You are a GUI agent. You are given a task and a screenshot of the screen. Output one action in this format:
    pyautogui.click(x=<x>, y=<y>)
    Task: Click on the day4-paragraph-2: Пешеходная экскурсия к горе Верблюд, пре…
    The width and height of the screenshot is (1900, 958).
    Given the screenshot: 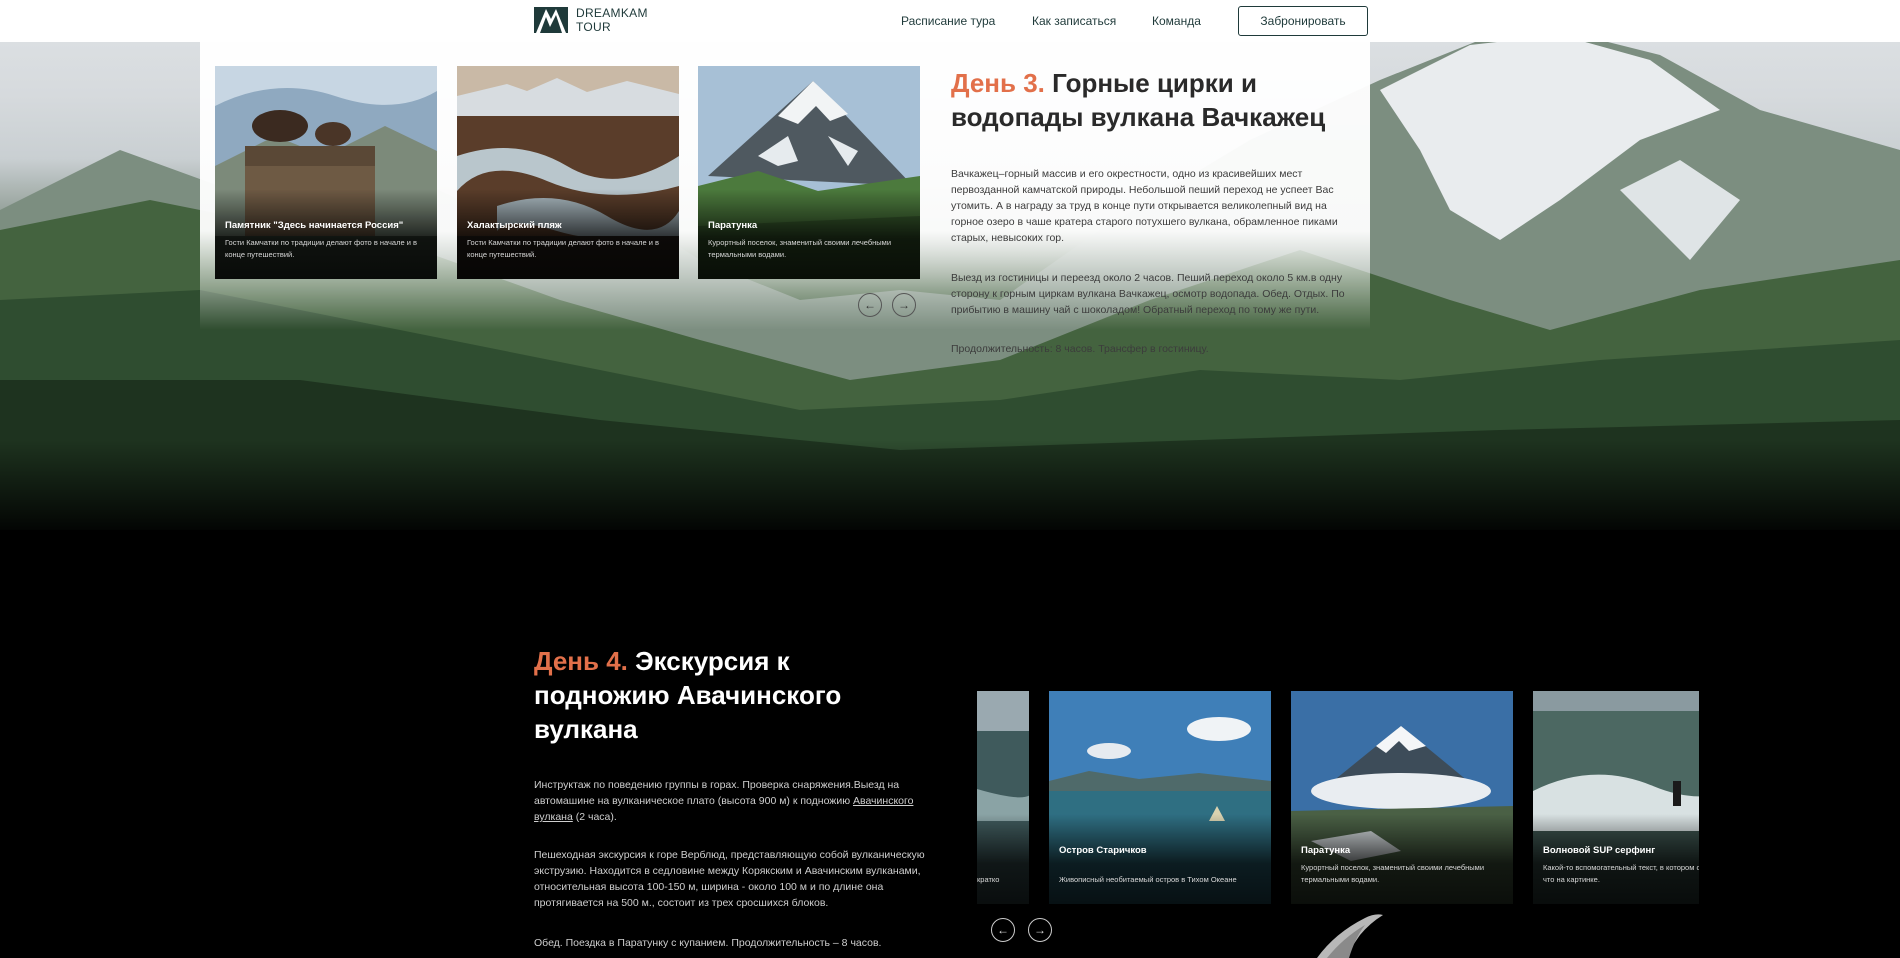 What is the action you would take?
    pyautogui.click(x=729, y=879)
    